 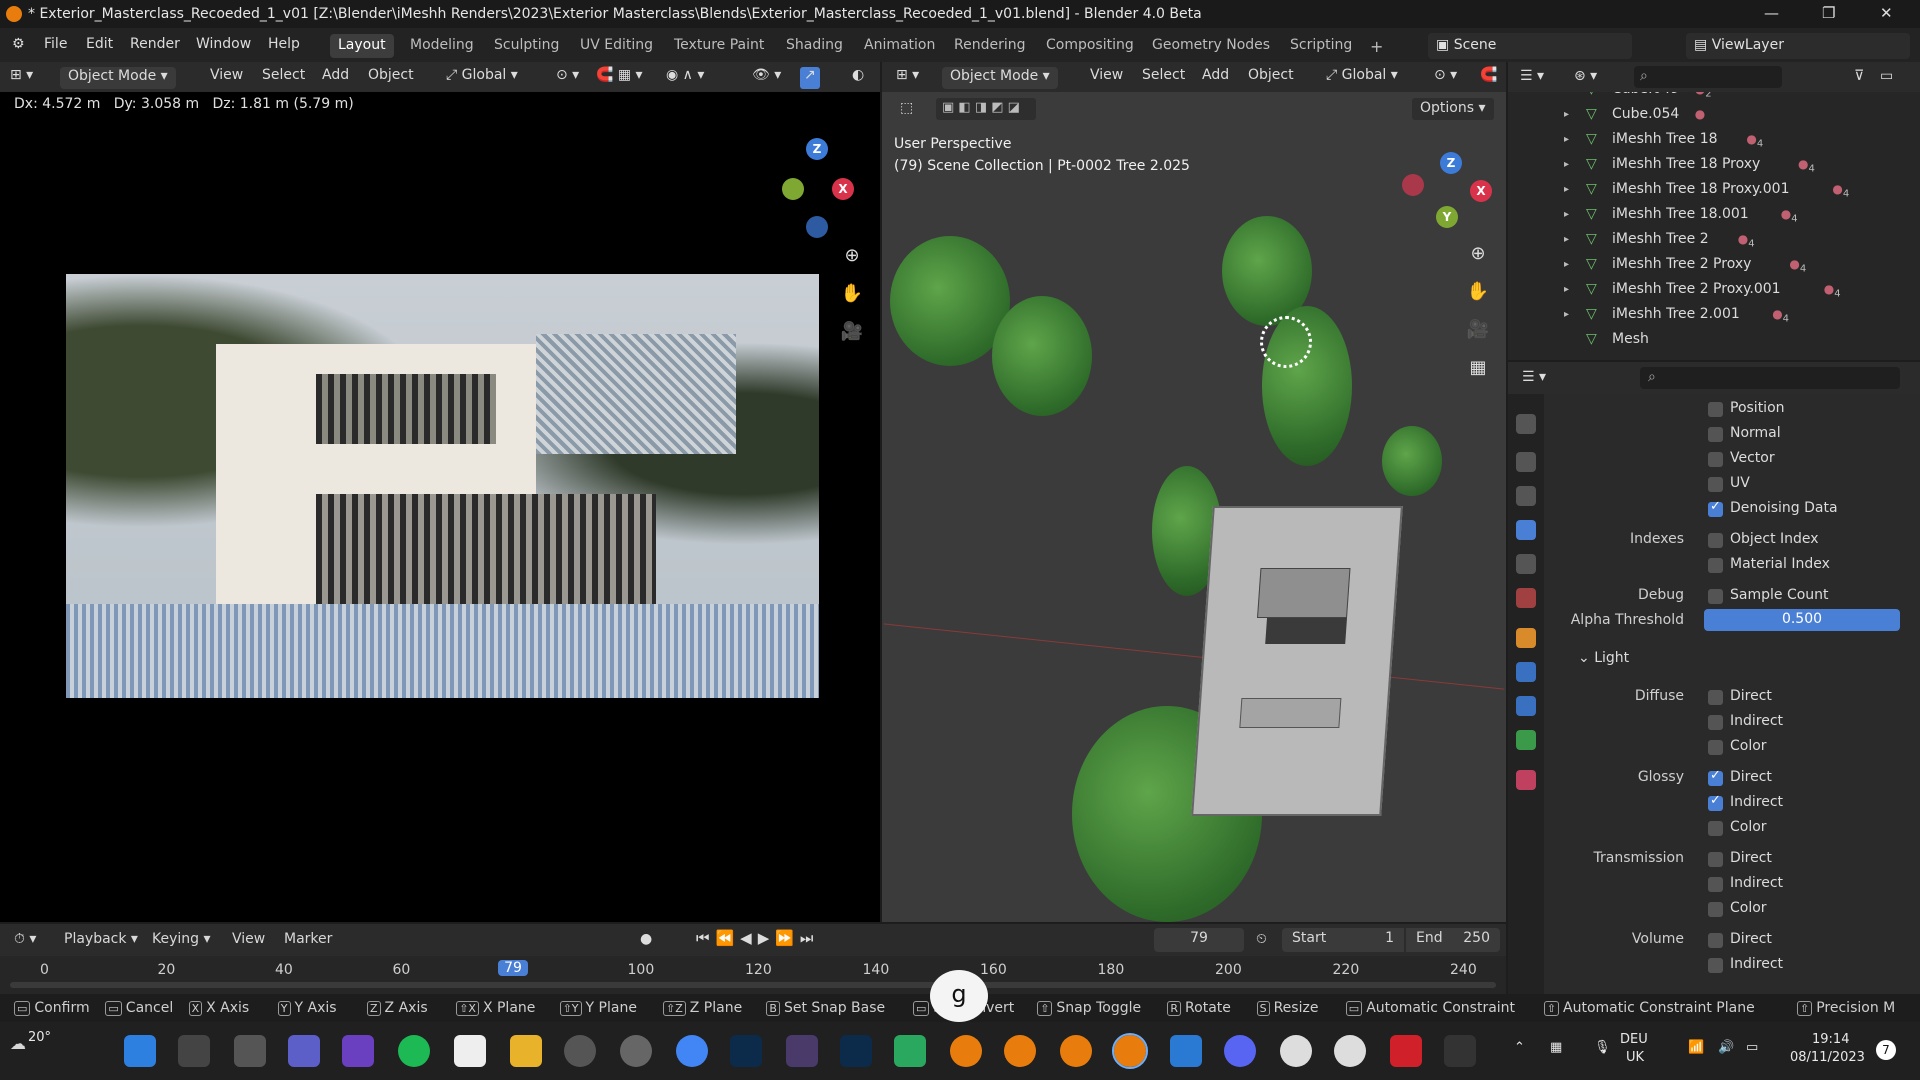 What do you see at coordinates (1000, 78) in the screenshot?
I see `object-mode-dropdown-right: Object Mode ▾` at bounding box center [1000, 78].